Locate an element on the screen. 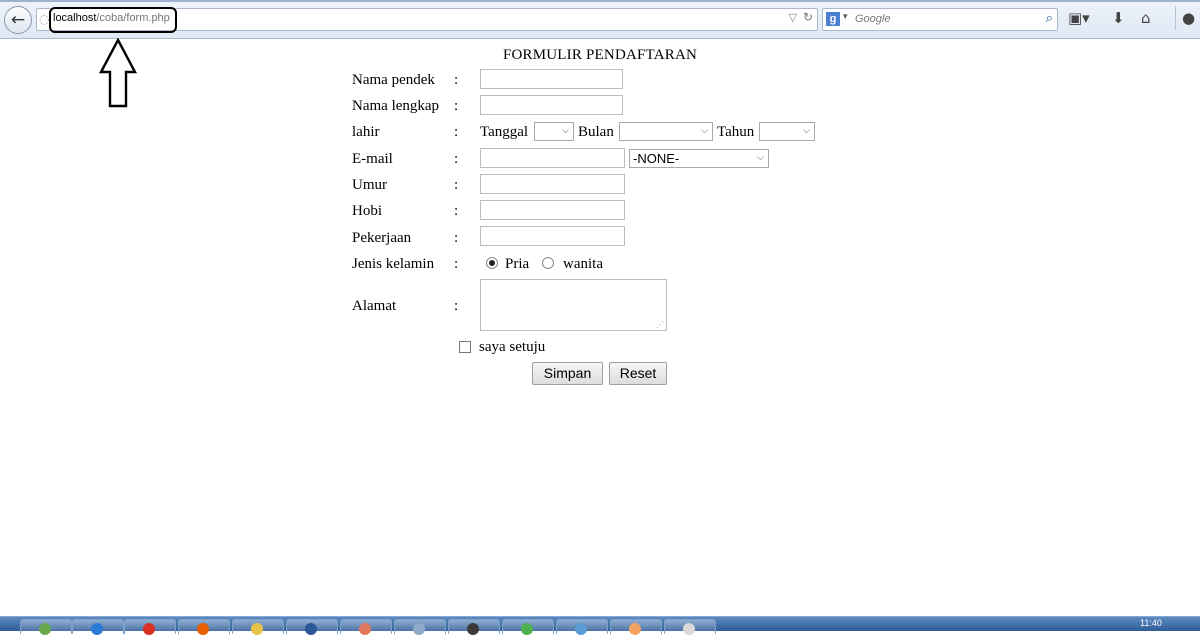 The height and width of the screenshot is (635, 1200). chrome-icon is located at coordinates (149, 629).